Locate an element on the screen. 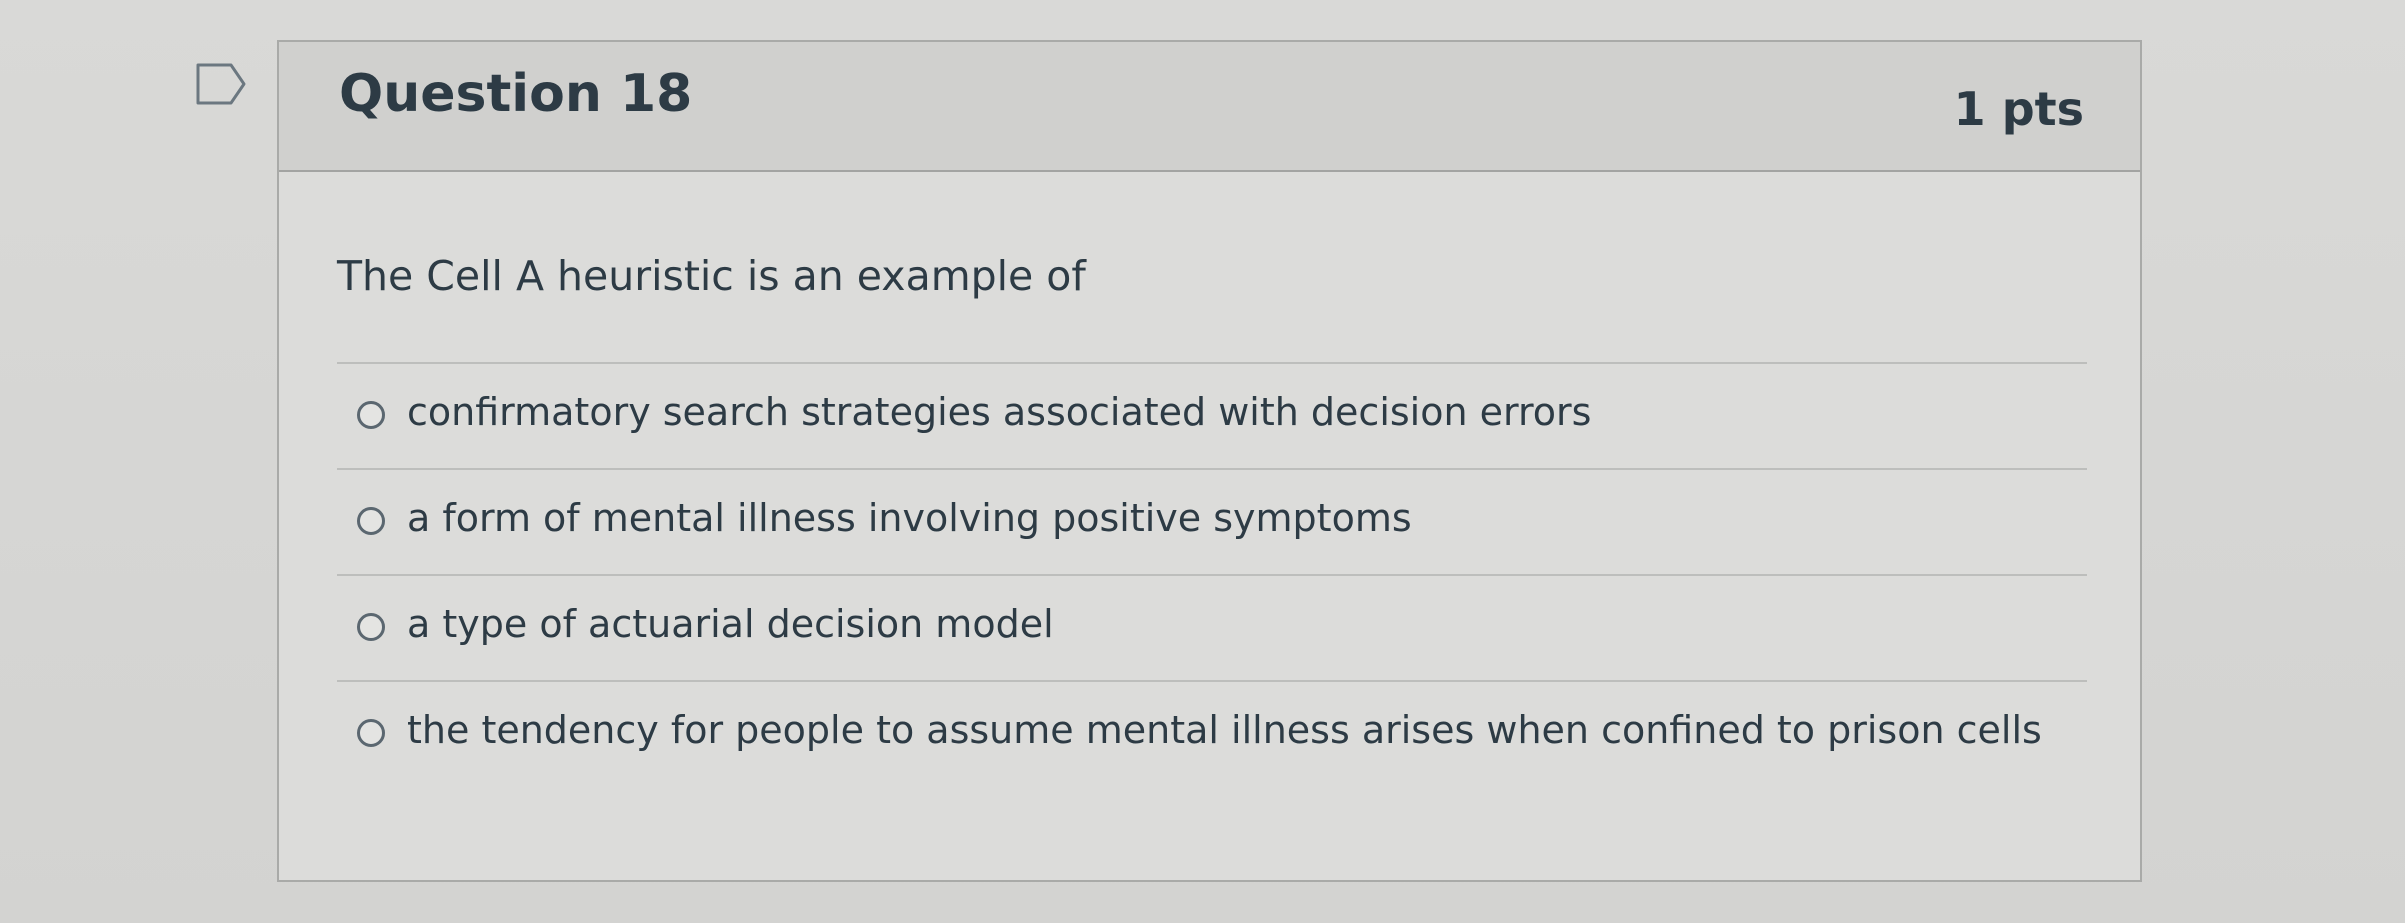  question-points: 1 pts is located at coordinates (2018, 109).